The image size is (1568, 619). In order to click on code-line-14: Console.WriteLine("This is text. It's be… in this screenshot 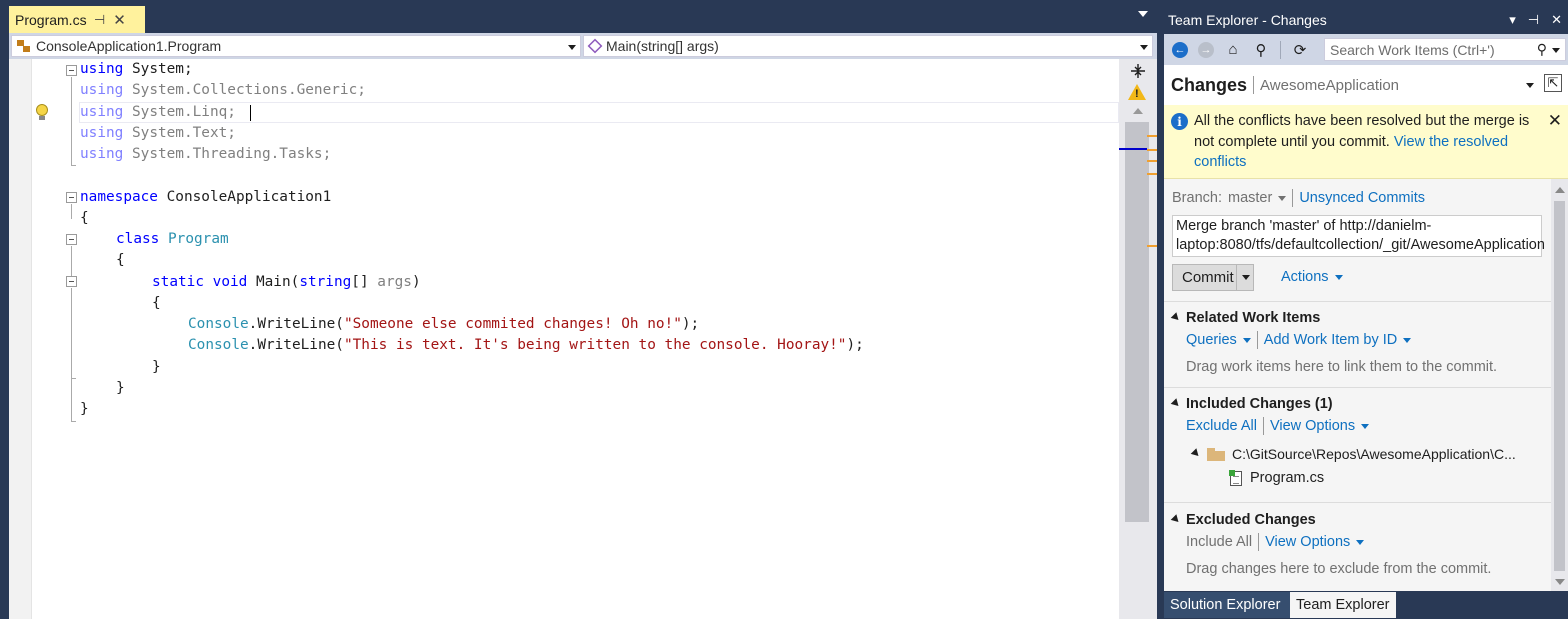, I will do `click(526, 345)`.